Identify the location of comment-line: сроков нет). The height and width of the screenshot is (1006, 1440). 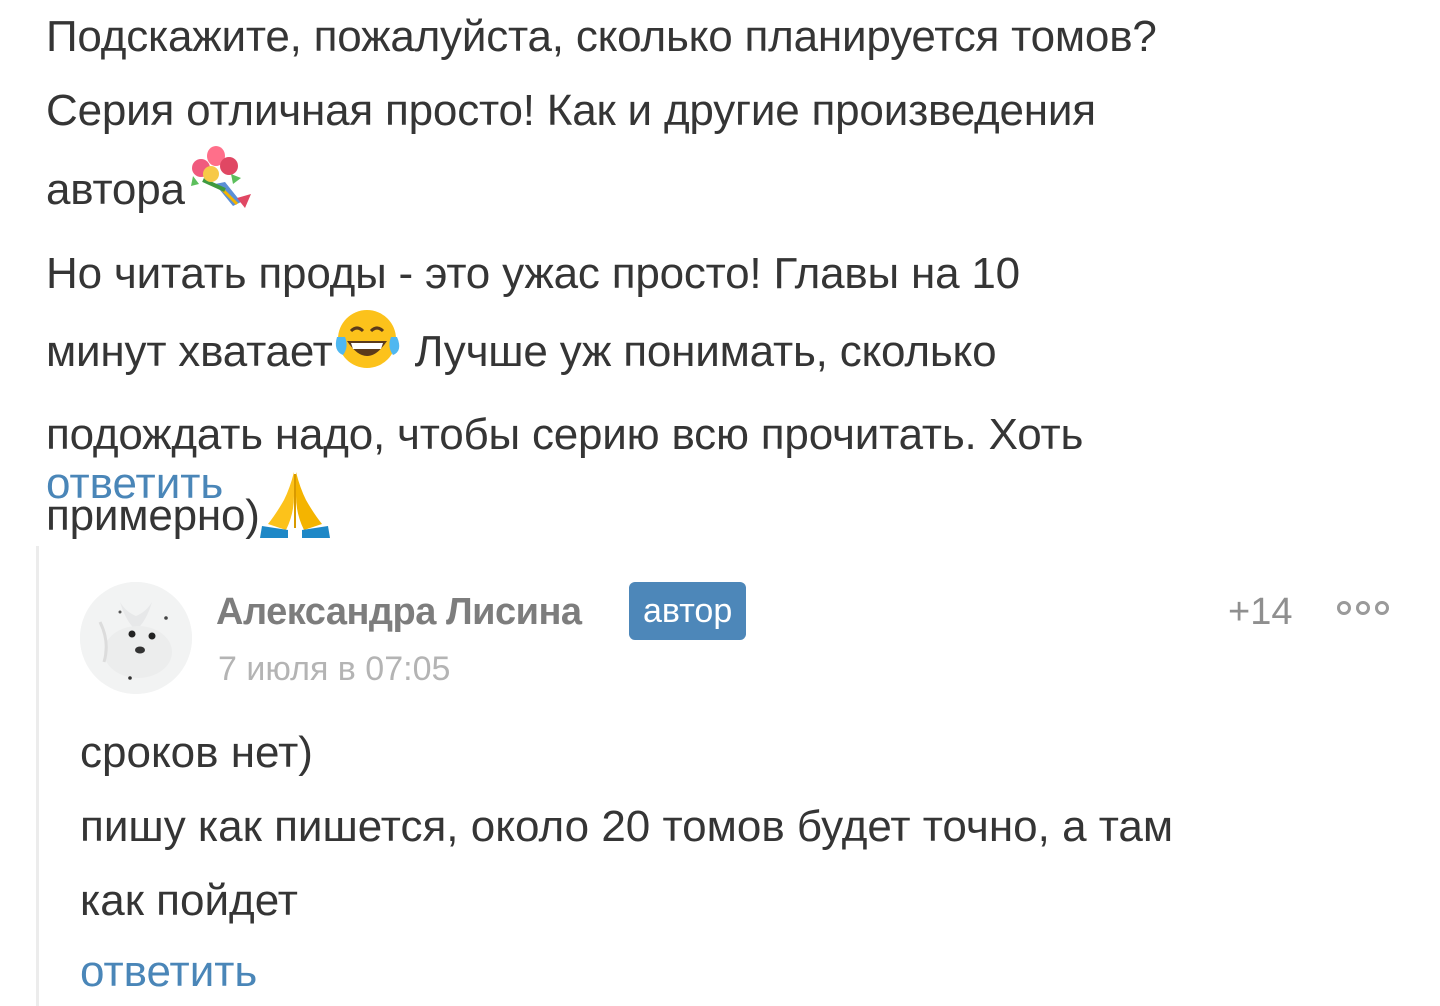
(196, 752).